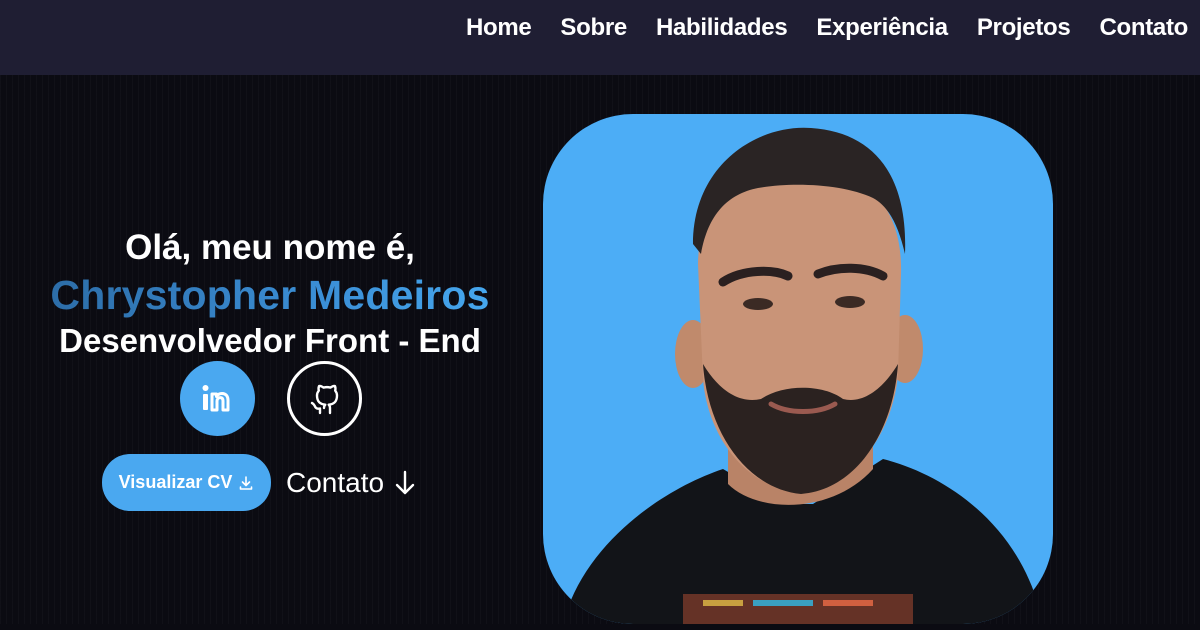 This screenshot has width=1200, height=630. I want to click on nav-sobre: Sobre, so click(593, 28).